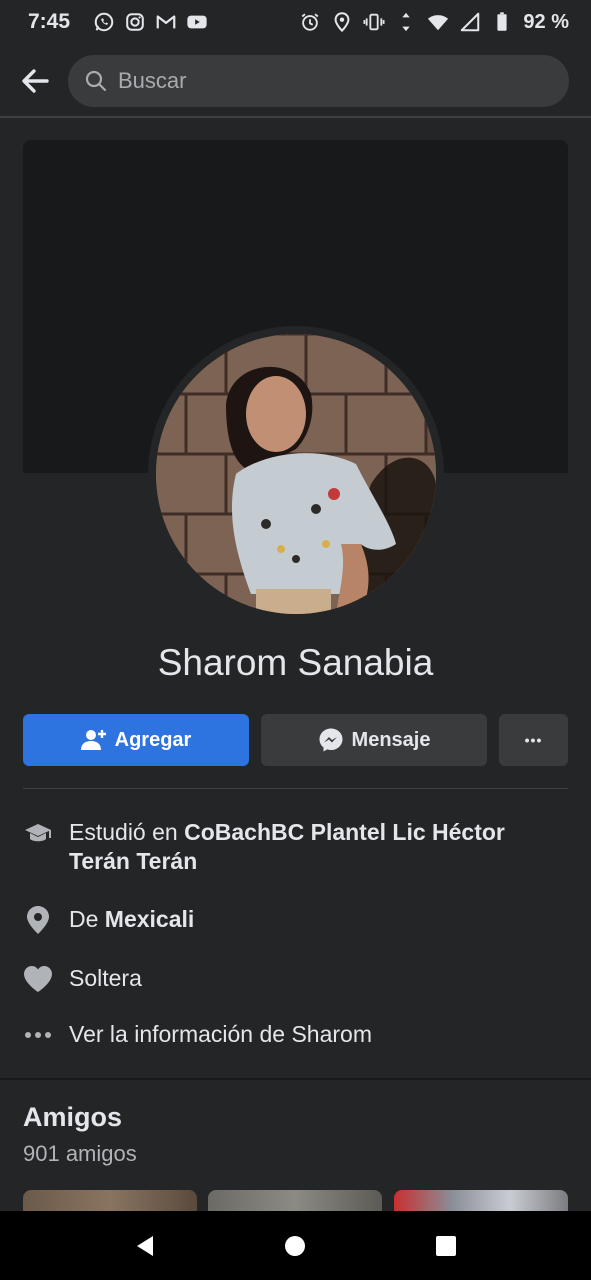  I want to click on circle-home-icon, so click(295, 1245).